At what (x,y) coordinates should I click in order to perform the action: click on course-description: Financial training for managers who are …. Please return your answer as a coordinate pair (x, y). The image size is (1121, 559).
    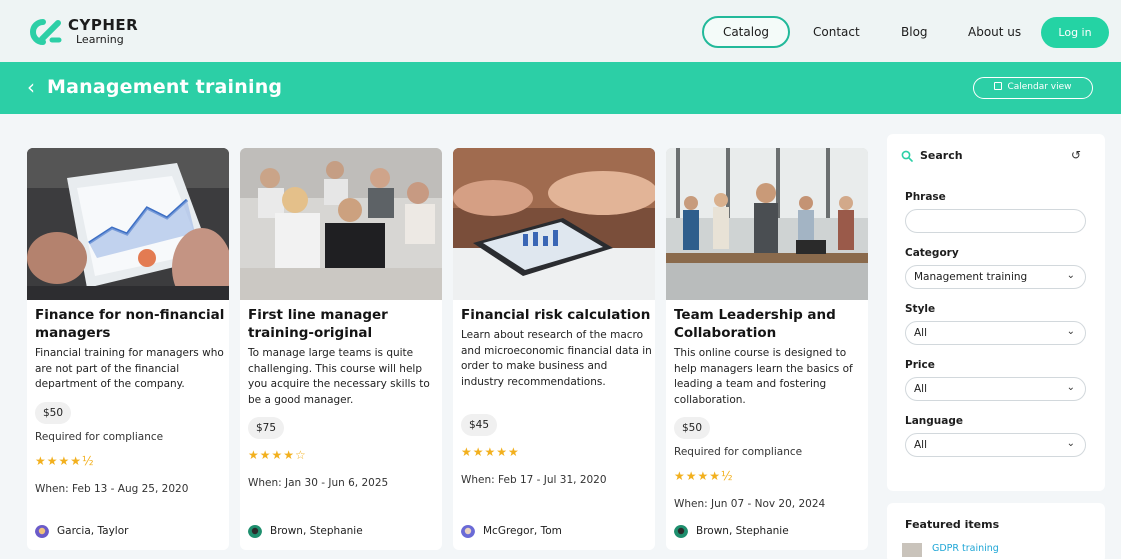
    Looking at the image, I should click on (129, 368).